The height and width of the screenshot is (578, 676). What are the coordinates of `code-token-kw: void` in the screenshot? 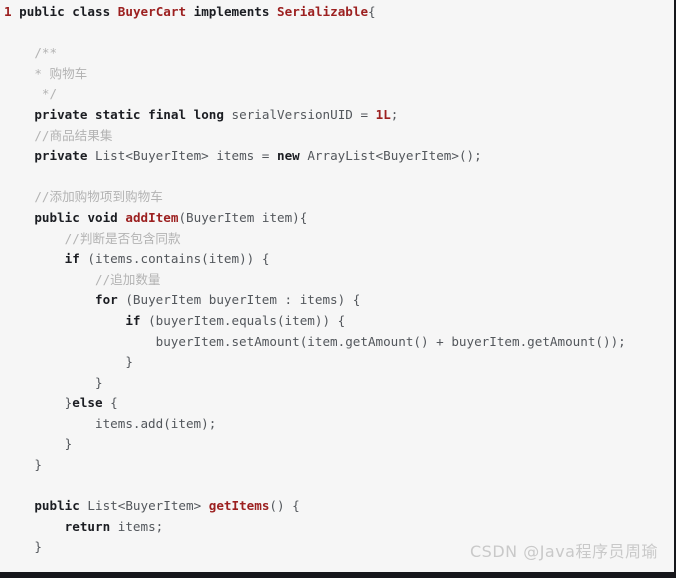 It's located at (102, 217).